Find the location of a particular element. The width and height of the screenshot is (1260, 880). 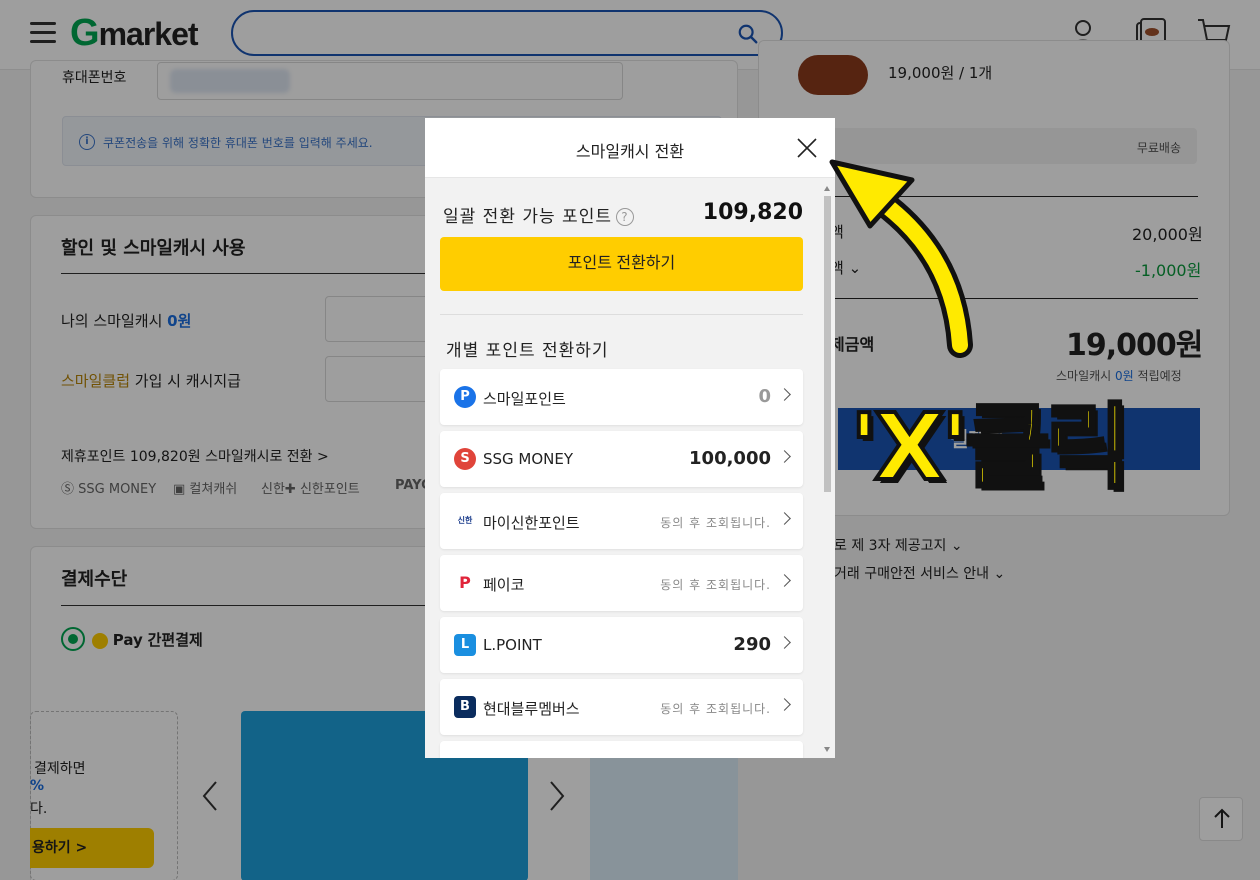

convert-points-button: 포인트 전환하기 is located at coordinates (621, 264).